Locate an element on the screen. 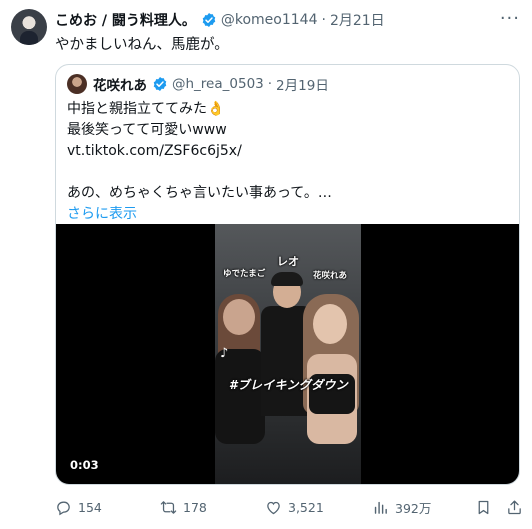 The height and width of the screenshot is (529, 532). reply-button: 154 is located at coordinates (78, 507).